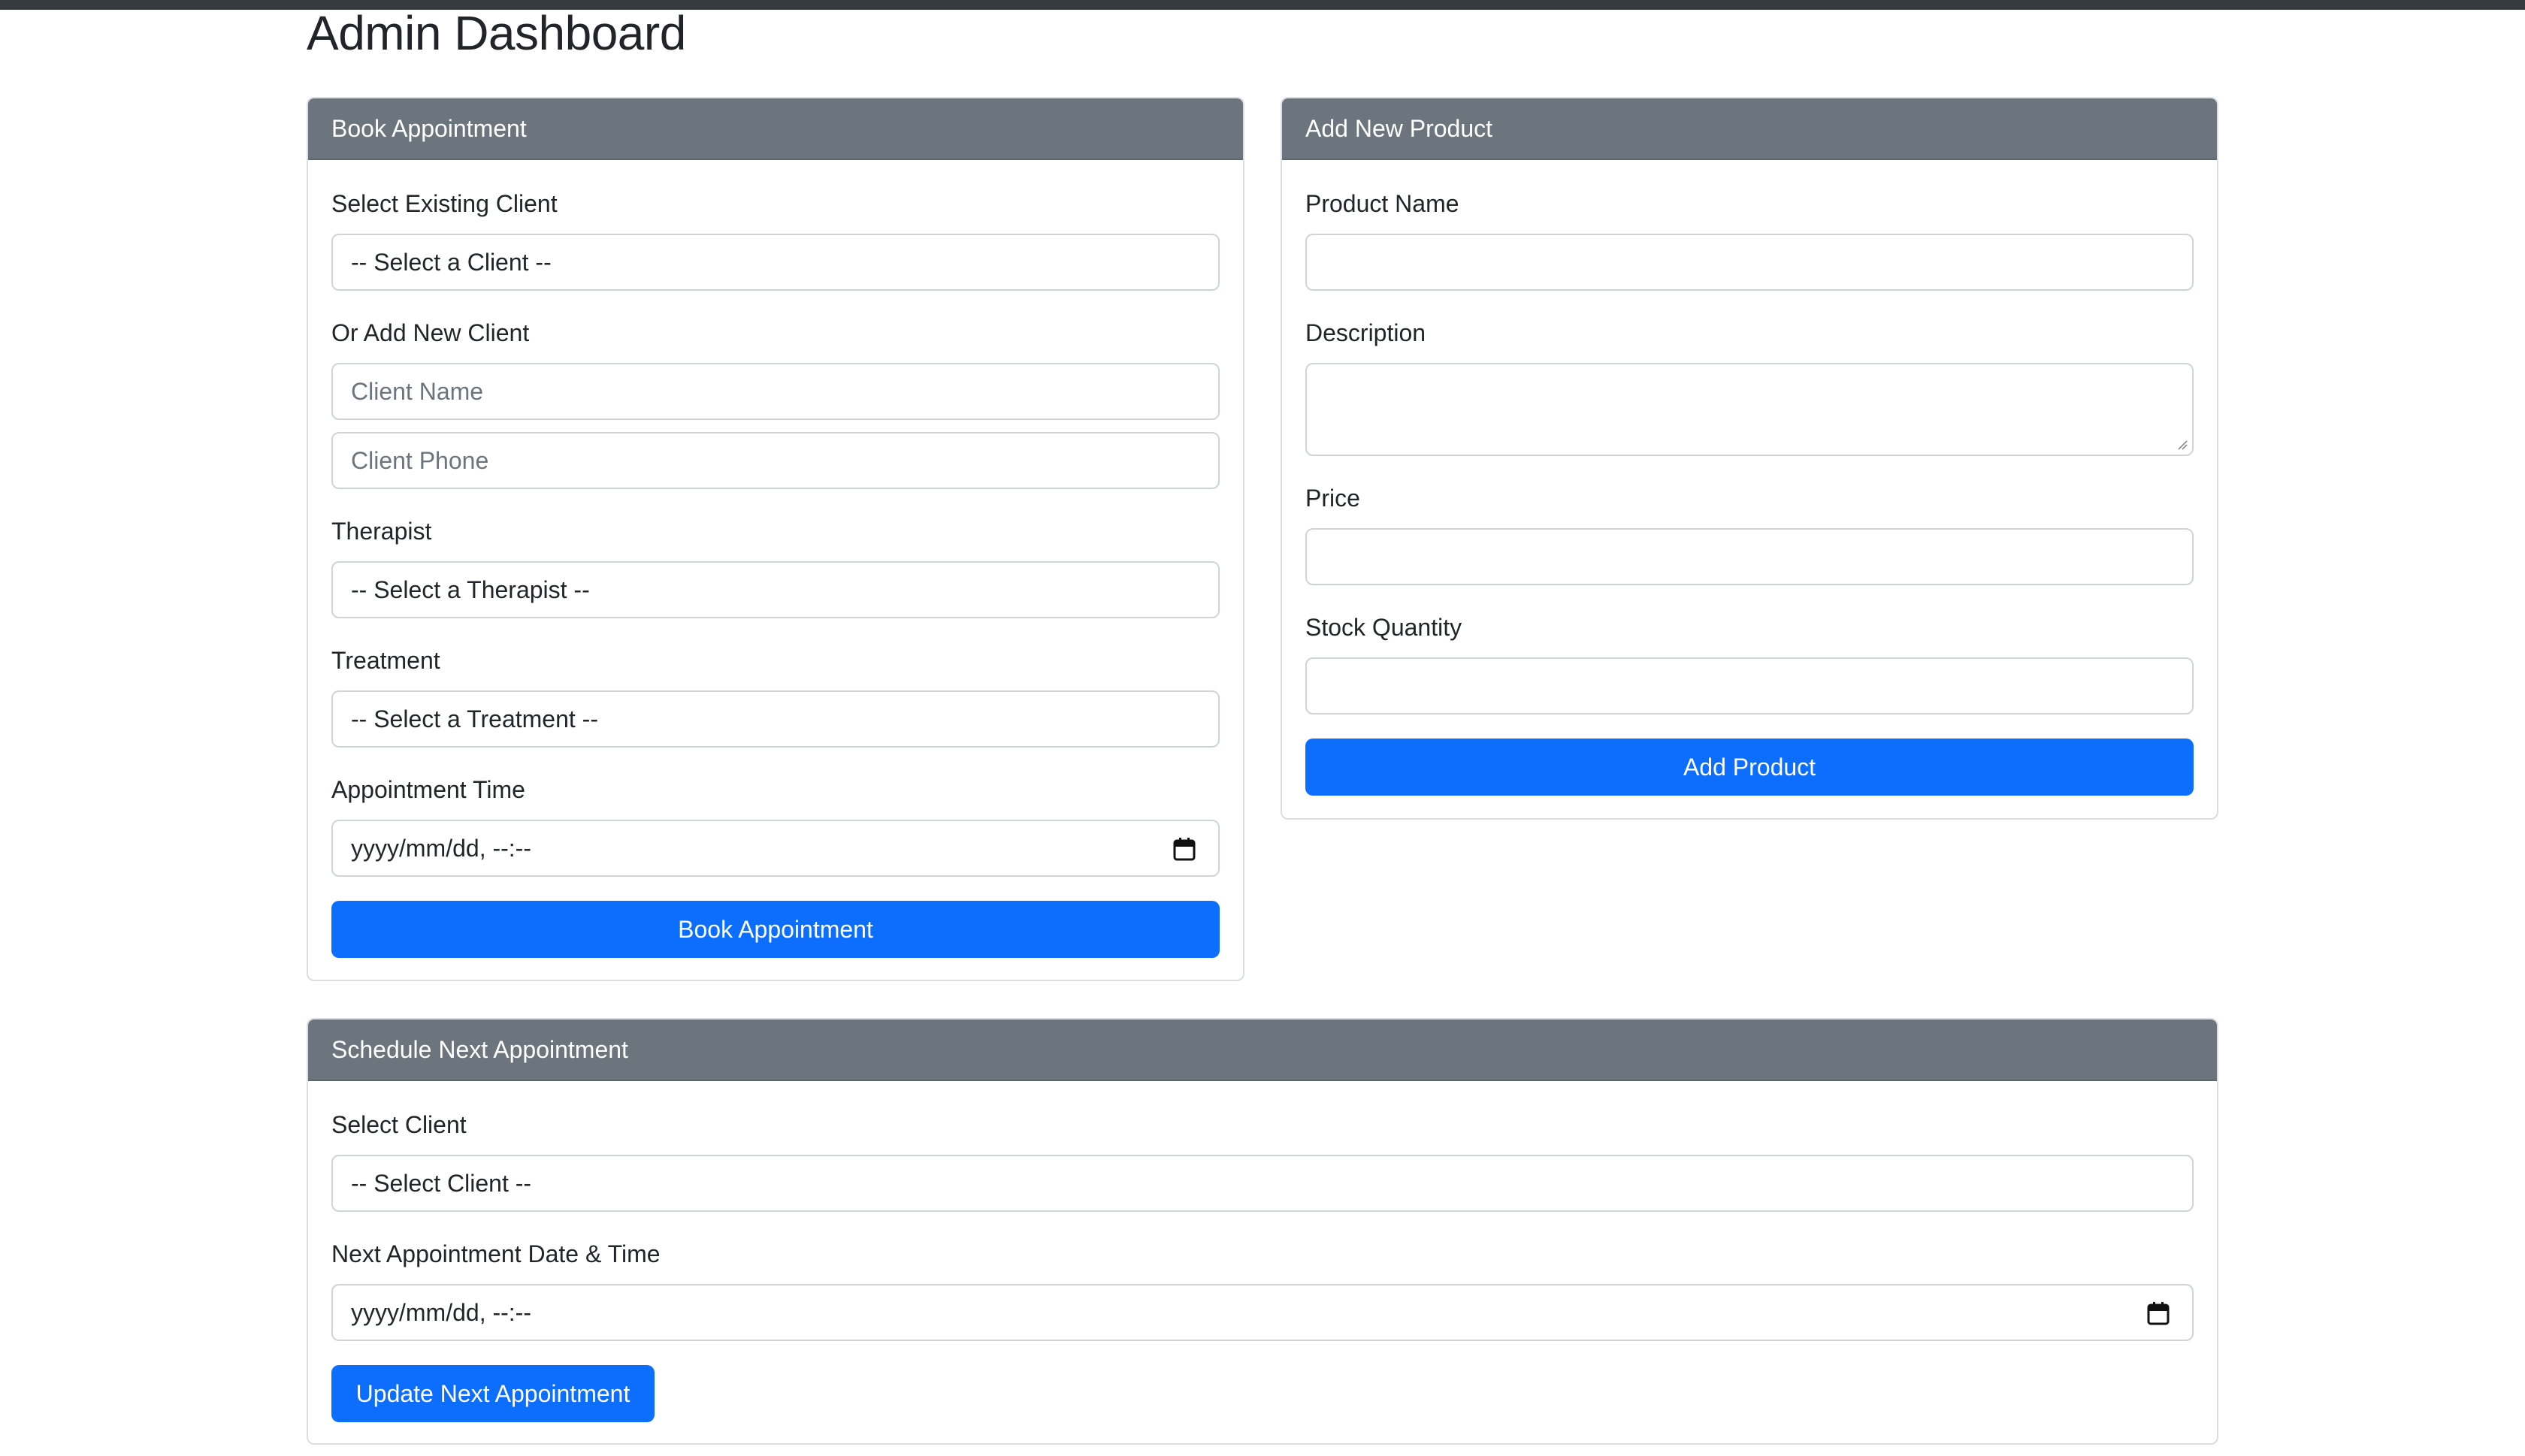  What do you see at coordinates (1262, 1183) in the screenshot?
I see `select-client-dropdown: -- Select Client --` at bounding box center [1262, 1183].